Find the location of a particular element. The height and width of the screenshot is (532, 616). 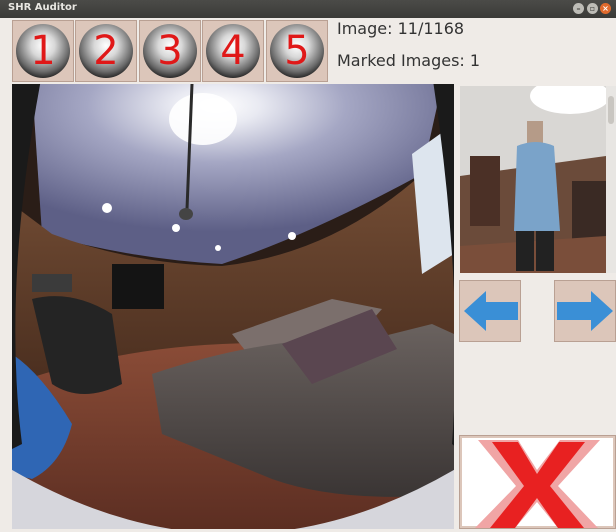

rating-label: 3 is located at coordinates (170, 51).